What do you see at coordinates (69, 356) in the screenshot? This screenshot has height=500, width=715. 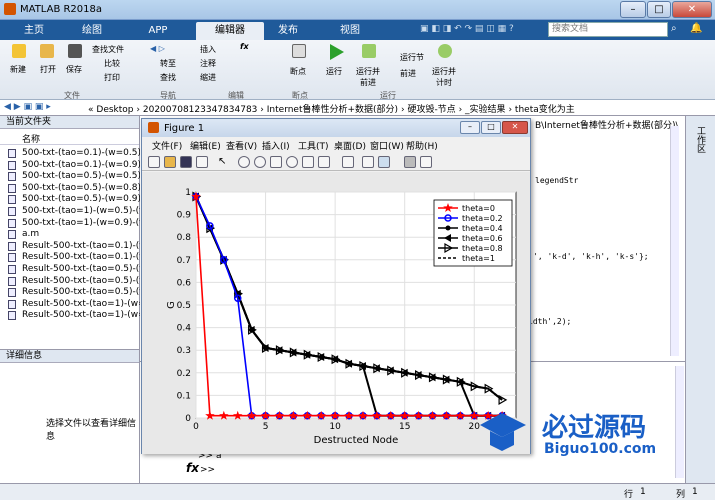 I see `details-header: 详细信息` at bounding box center [69, 356].